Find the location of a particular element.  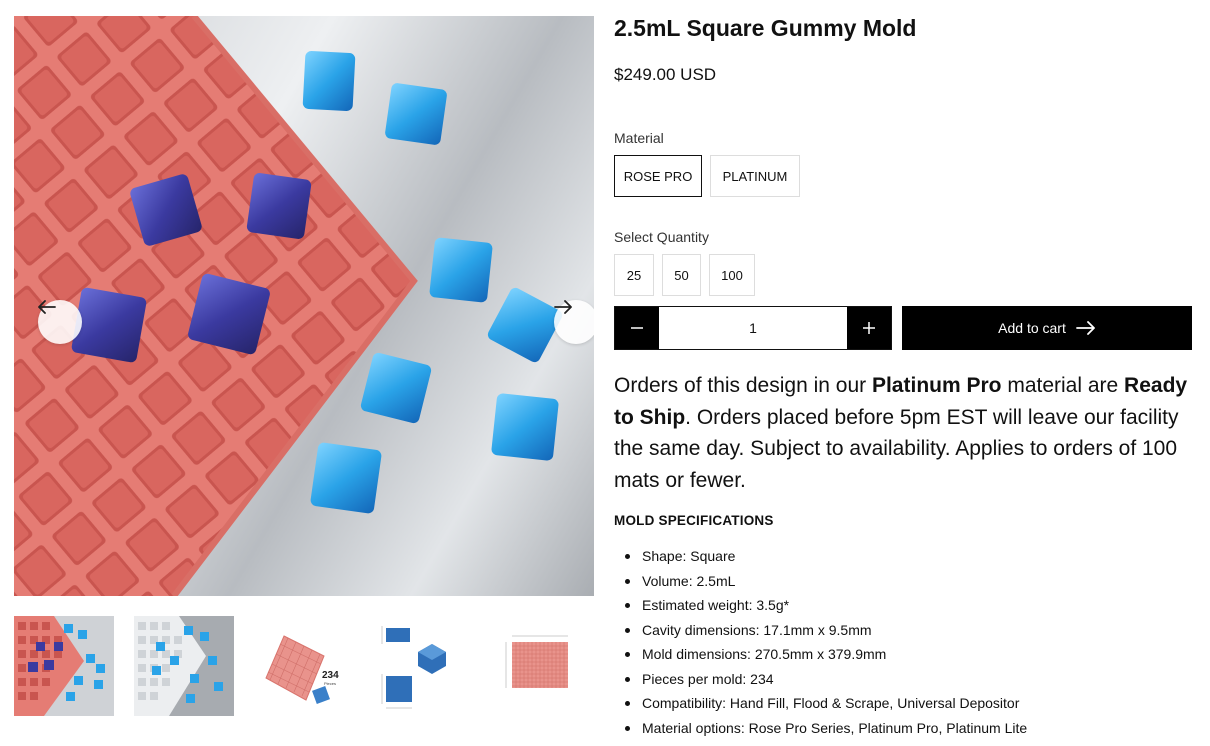

quantity-input is located at coordinates (753, 328).